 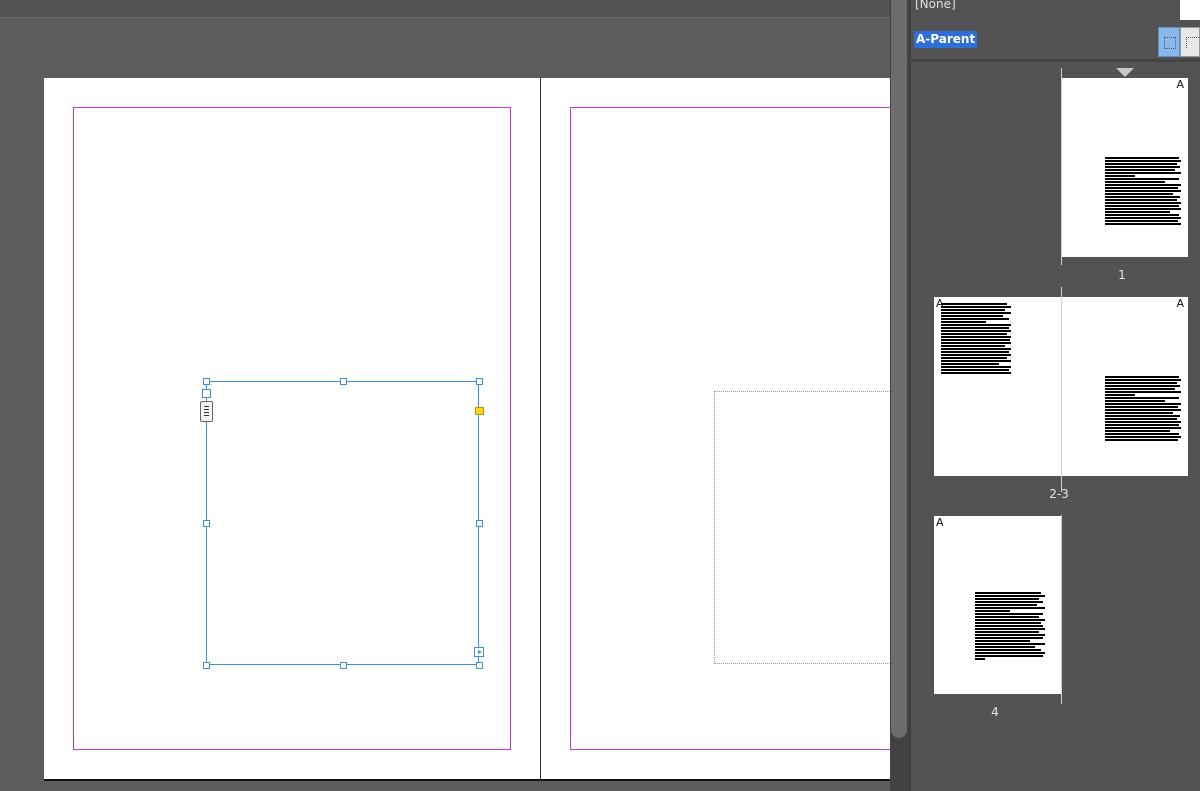 What do you see at coordinates (206, 393) in the screenshot?
I see `in-port` at bounding box center [206, 393].